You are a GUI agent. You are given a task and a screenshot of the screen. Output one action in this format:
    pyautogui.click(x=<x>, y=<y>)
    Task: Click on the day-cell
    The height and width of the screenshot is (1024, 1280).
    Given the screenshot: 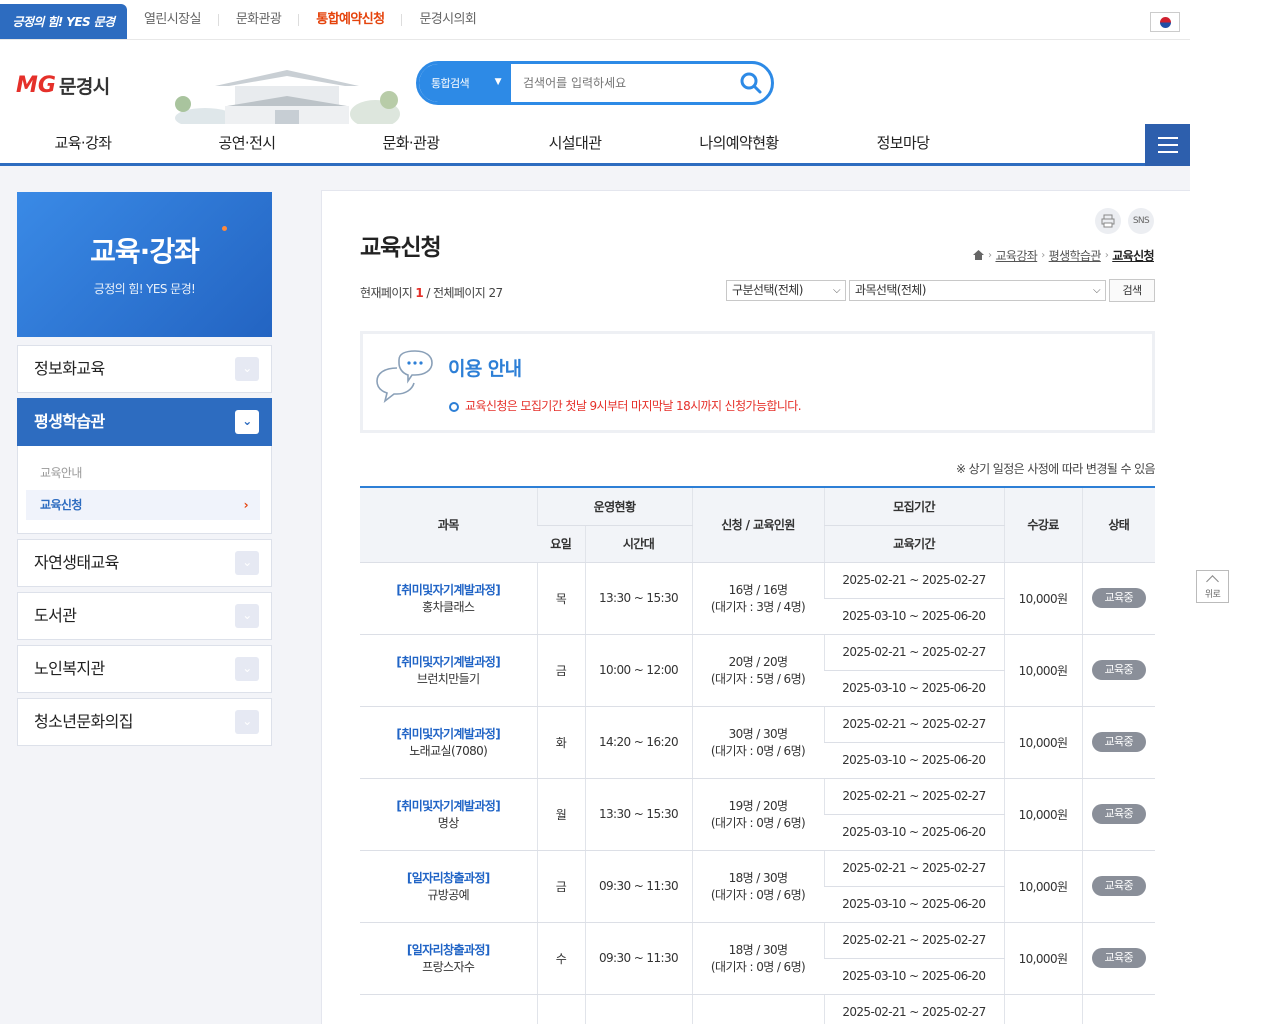 What is the action you would take?
    pyautogui.click(x=560, y=1009)
    